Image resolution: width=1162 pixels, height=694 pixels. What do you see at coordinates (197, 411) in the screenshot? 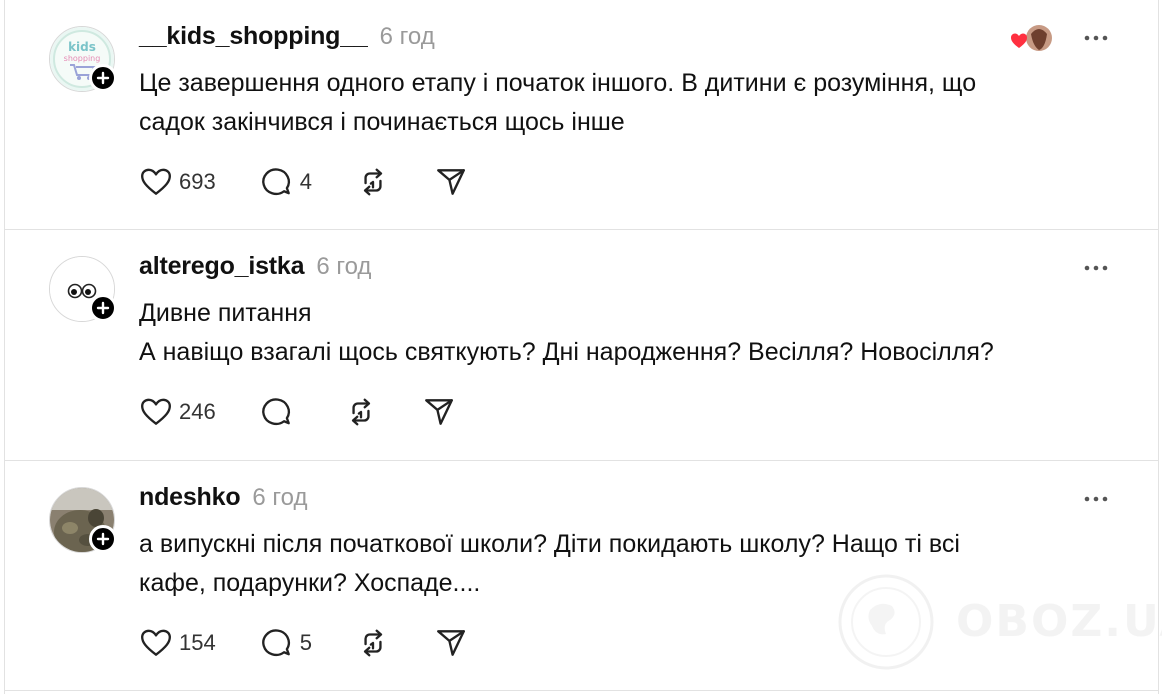
I see `like-count: 246` at bounding box center [197, 411].